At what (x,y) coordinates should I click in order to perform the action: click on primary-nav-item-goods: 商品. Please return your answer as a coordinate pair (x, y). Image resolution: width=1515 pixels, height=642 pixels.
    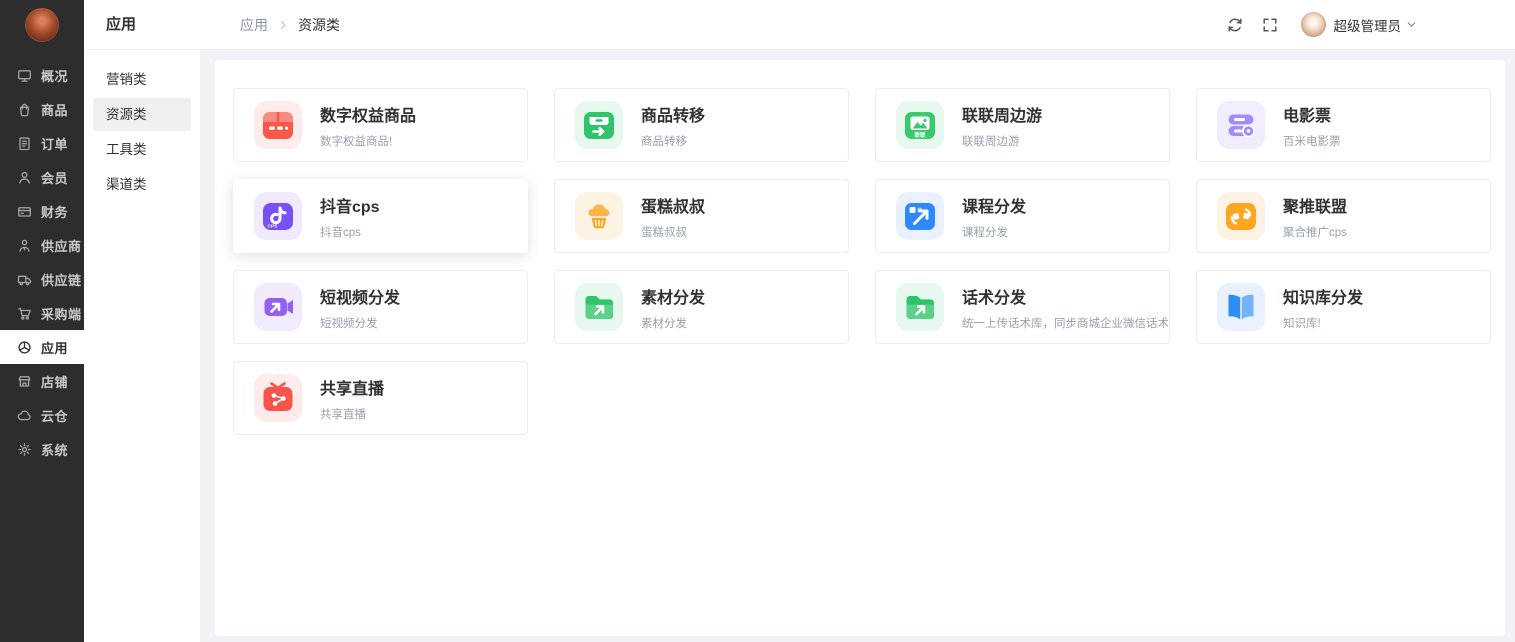
    Looking at the image, I should click on (42, 109).